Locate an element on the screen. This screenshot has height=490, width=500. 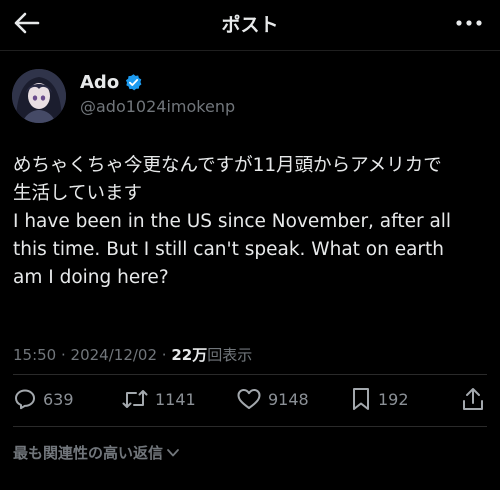
chevron-down-icon is located at coordinates (173, 453).